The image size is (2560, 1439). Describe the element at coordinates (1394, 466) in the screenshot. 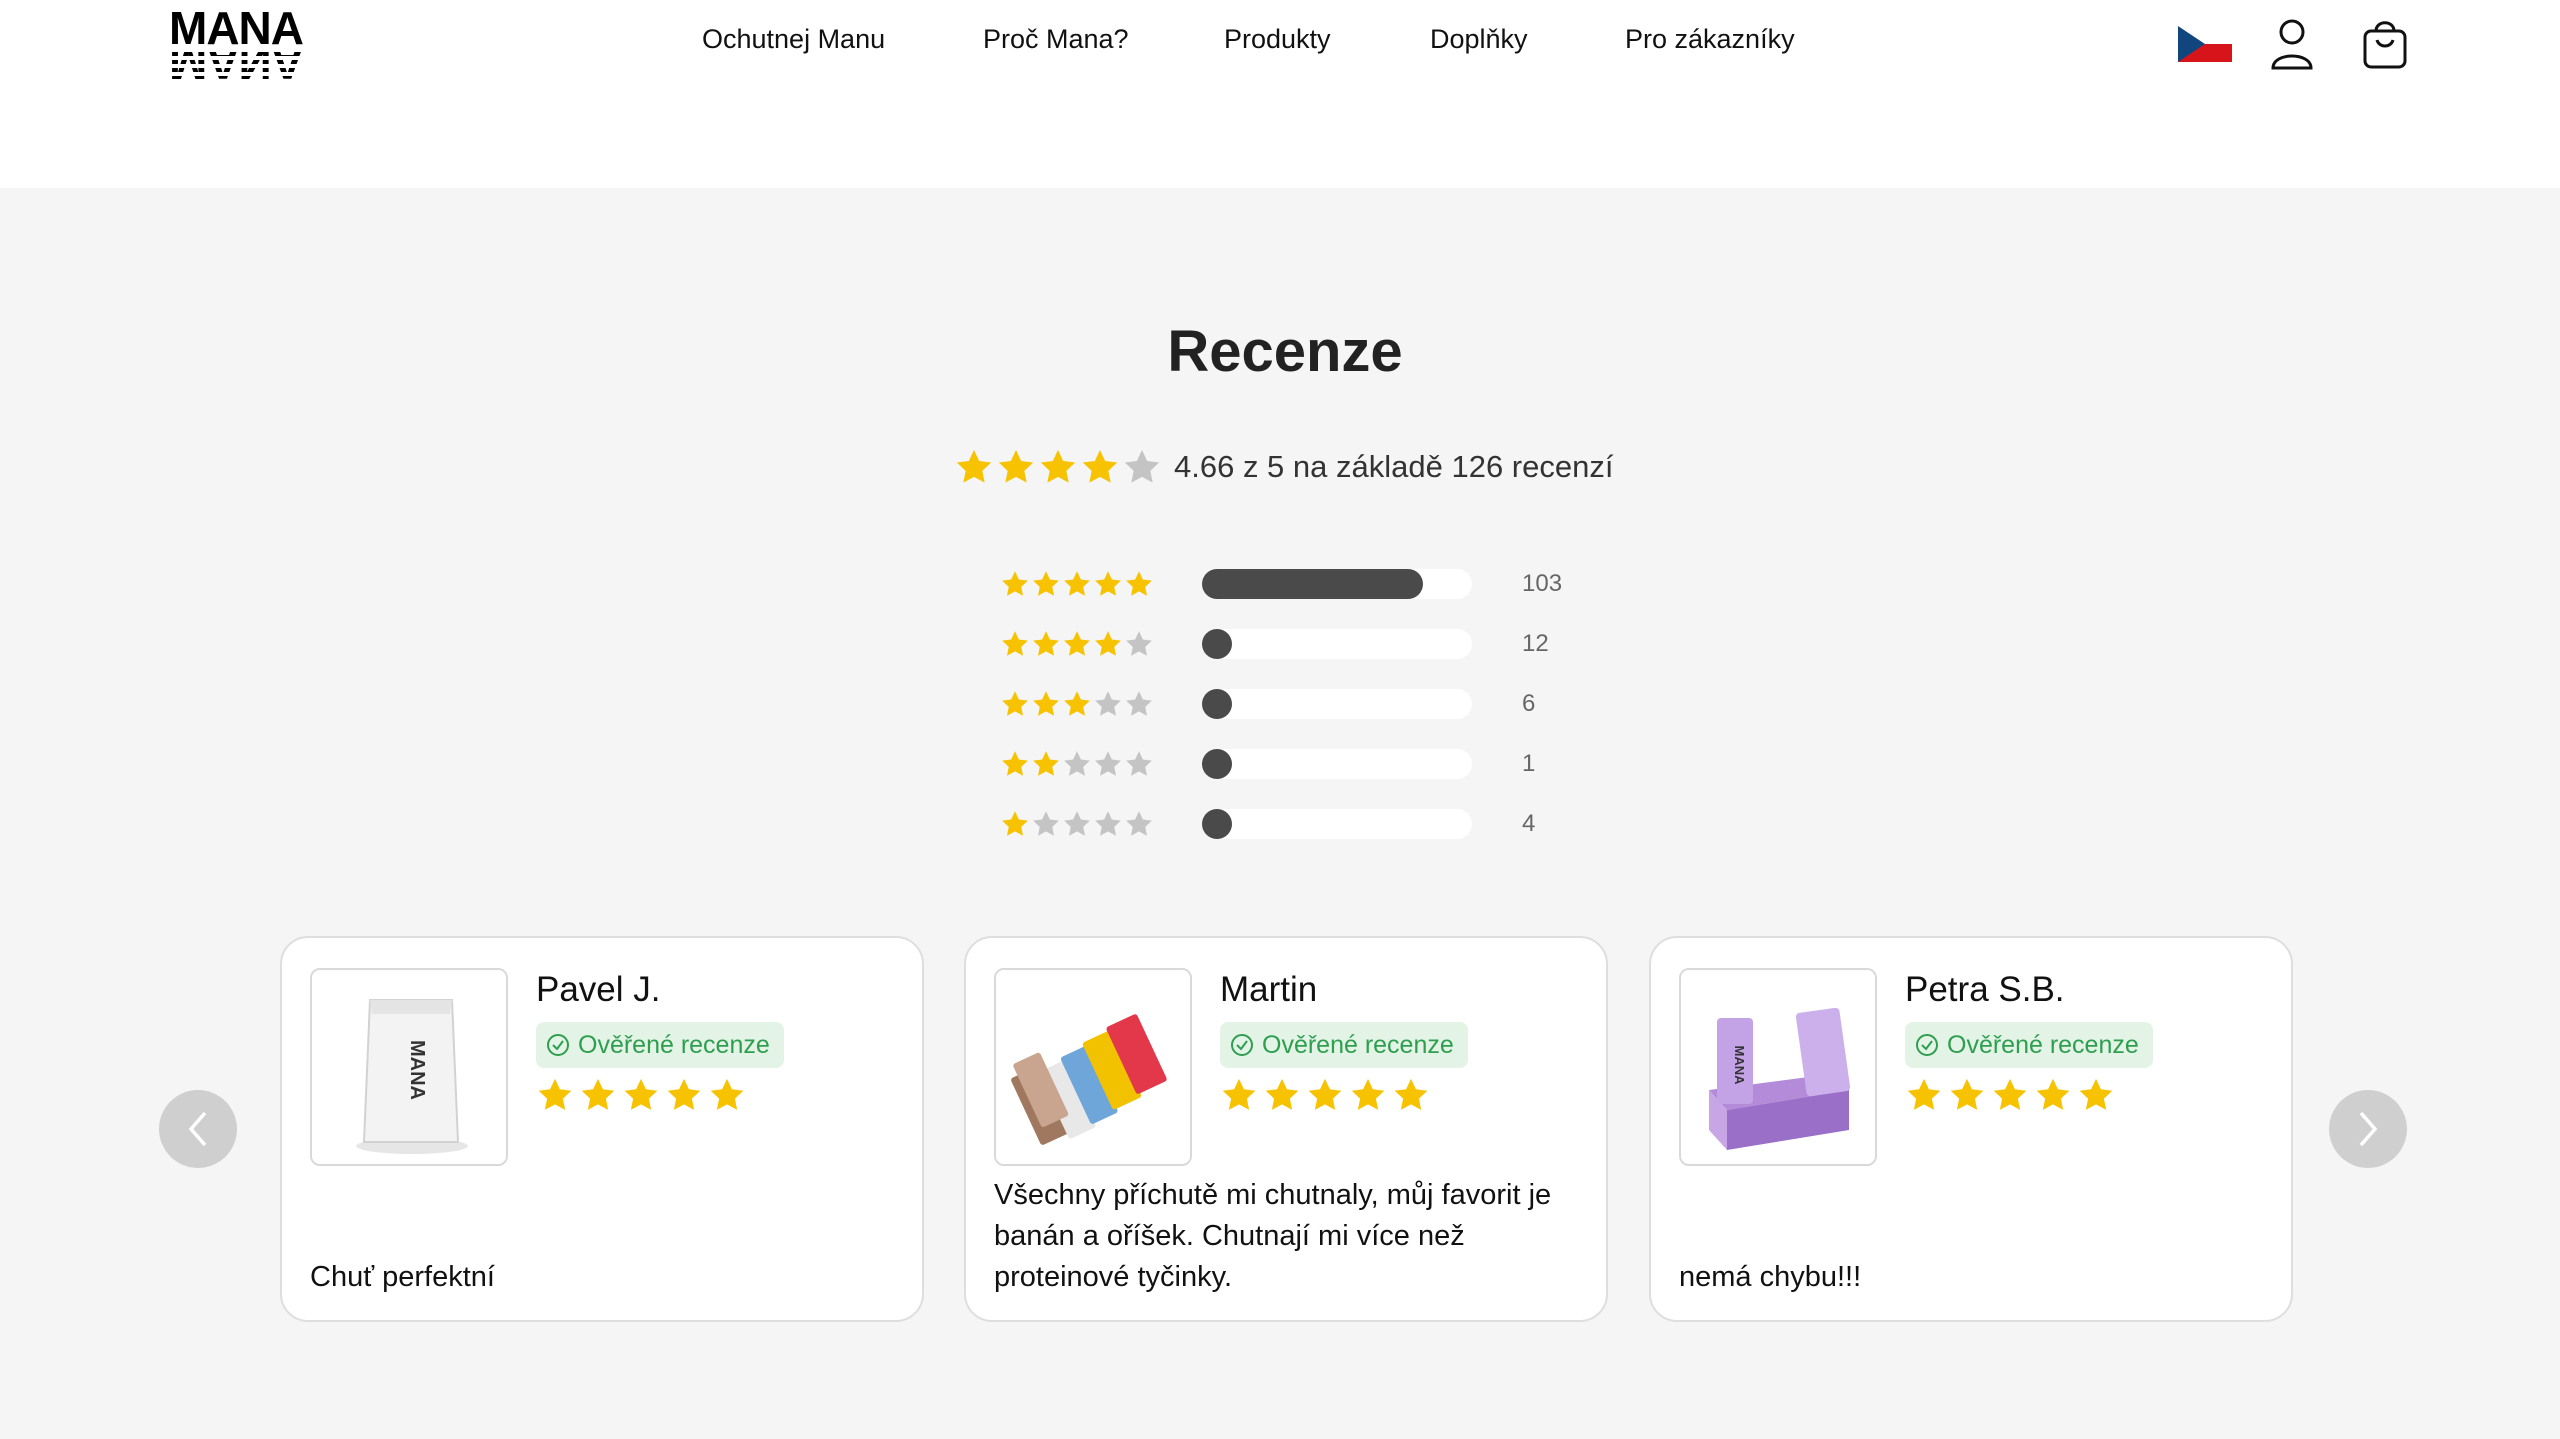

I see `rating-summary-text: 4.66 z 5 na základě 126 recenzí` at that location.